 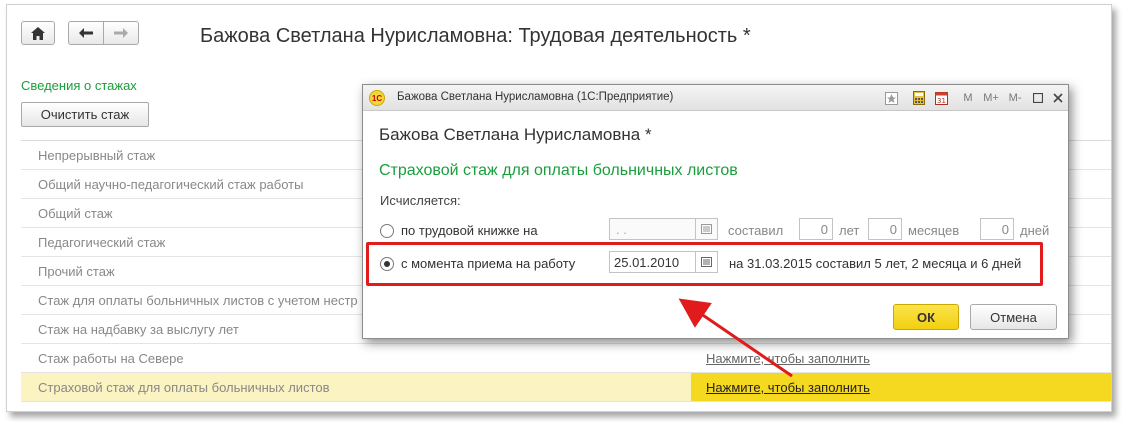 What do you see at coordinates (111, 358) in the screenshot?
I see `row-label: Стаж работы на Севере` at bounding box center [111, 358].